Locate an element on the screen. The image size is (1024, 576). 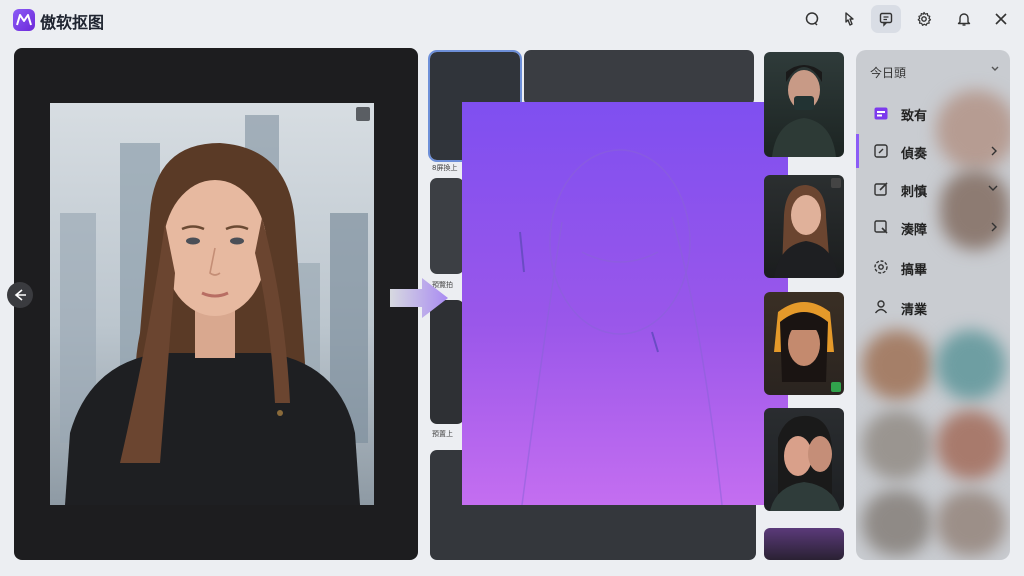
crop-icon is located at coordinates (881, 227).